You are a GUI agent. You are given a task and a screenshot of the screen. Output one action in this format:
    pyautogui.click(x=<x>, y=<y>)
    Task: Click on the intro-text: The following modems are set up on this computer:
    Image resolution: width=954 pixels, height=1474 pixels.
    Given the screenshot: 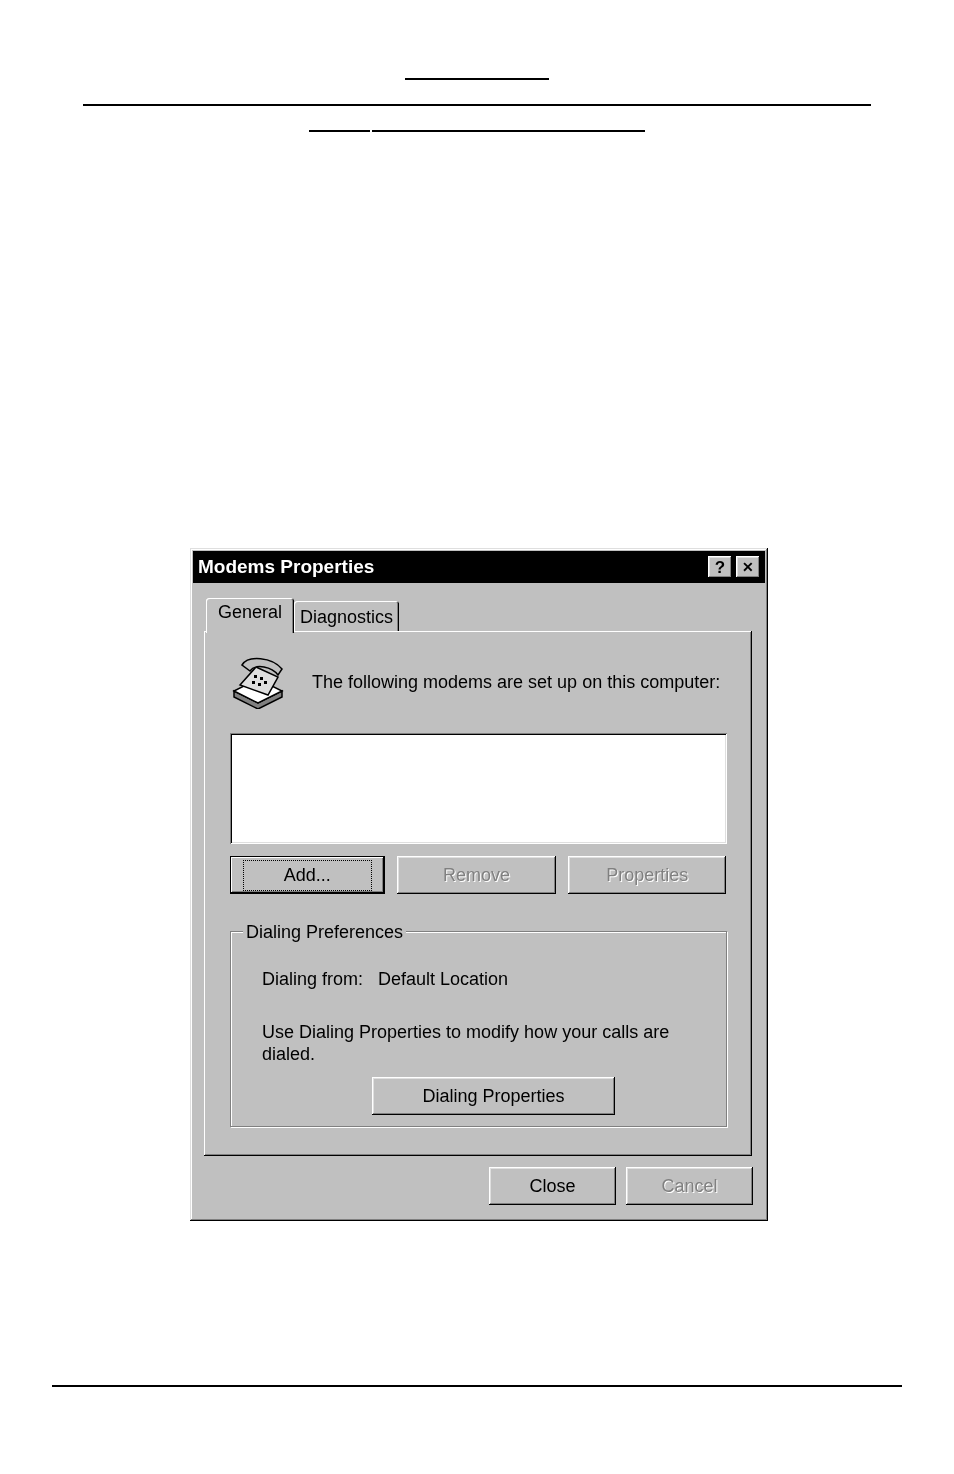 What is the action you would take?
    pyautogui.click(x=516, y=682)
    